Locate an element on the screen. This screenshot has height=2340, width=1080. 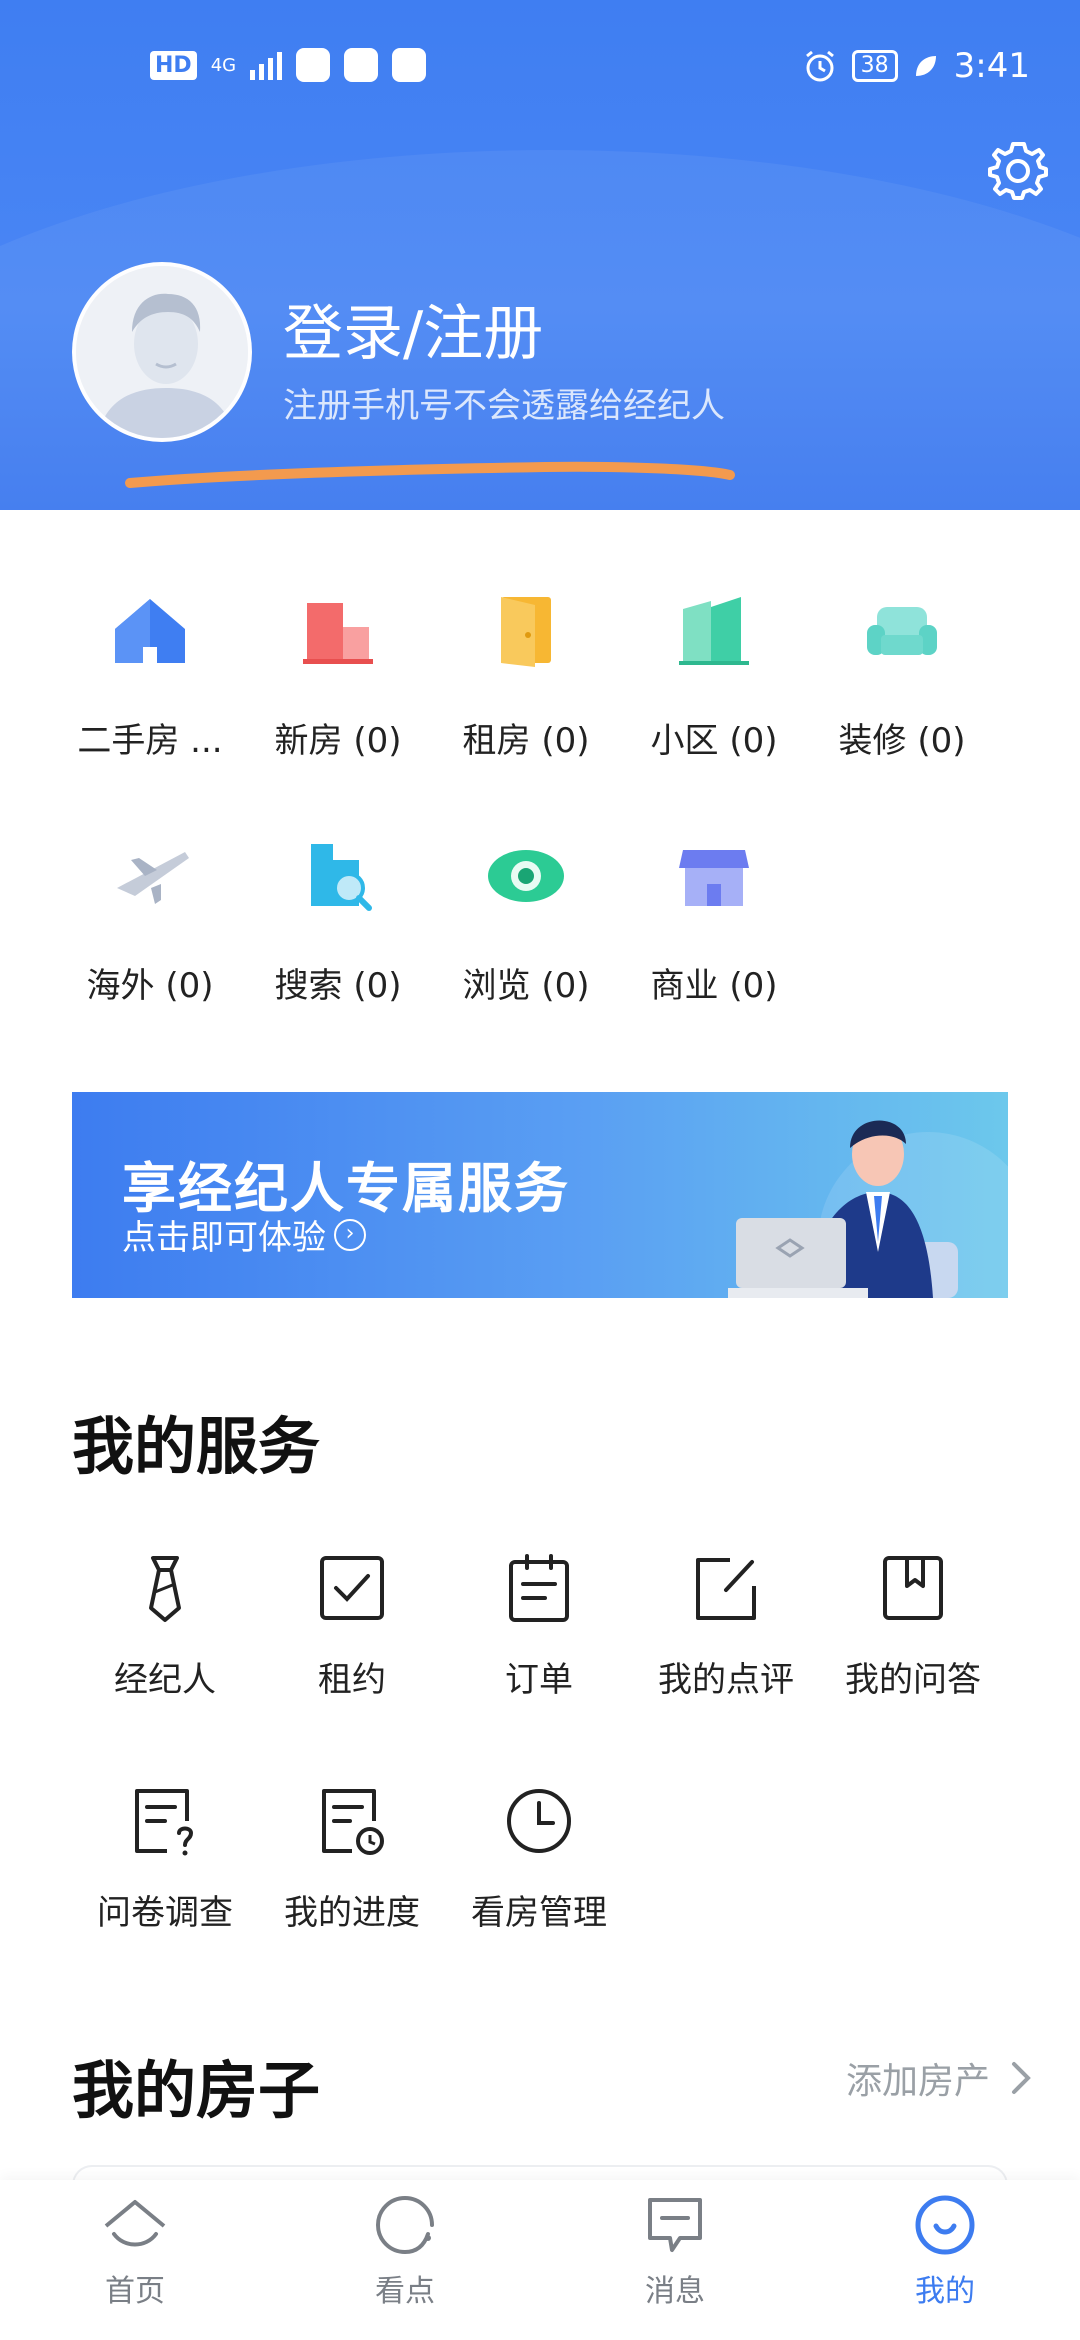
banner-subtitle-text: 点击即可体验 is located at coordinates (224, 1238).